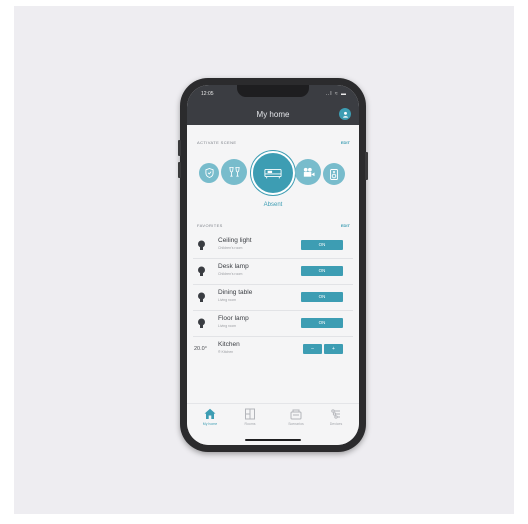  What do you see at coordinates (335, 414) in the screenshot?
I see `devices-icon` at bounding box center [335, 414].